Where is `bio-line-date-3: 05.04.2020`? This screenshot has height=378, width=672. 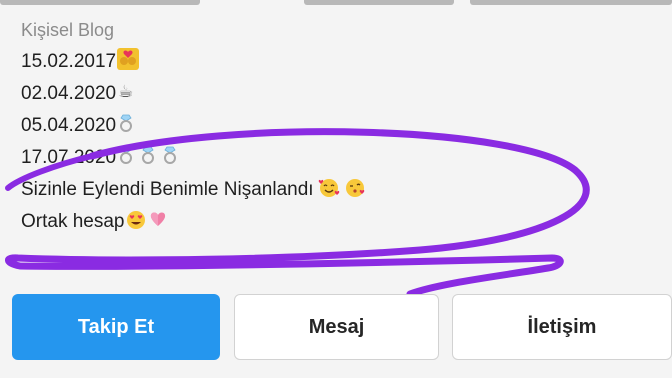 bio-line-date-3: 05.04.2020 is located at coordinates (321, 126).